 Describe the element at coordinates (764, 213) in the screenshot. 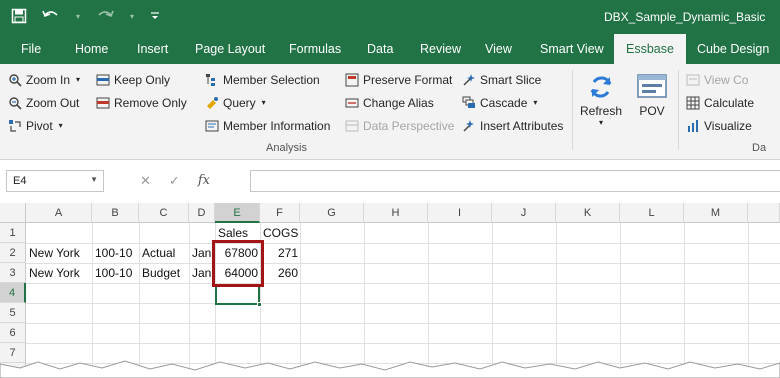

I see `column-header-partial` at that location.